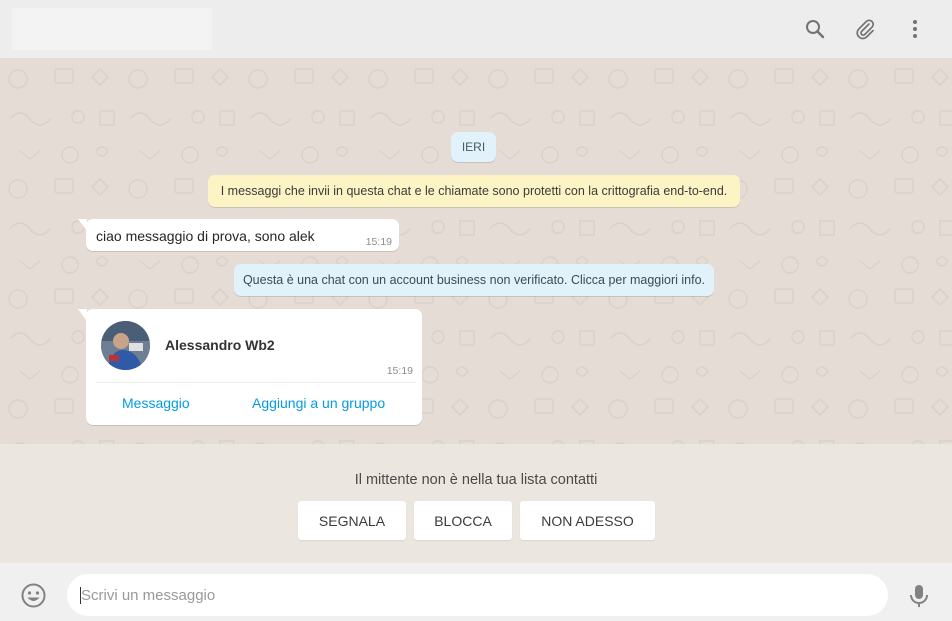 The height and width of the screenshot is (621, 952). What do you see at coordinates (477, 595) in the screenshot?
I see `message-input` at bounding box center [477, 595].